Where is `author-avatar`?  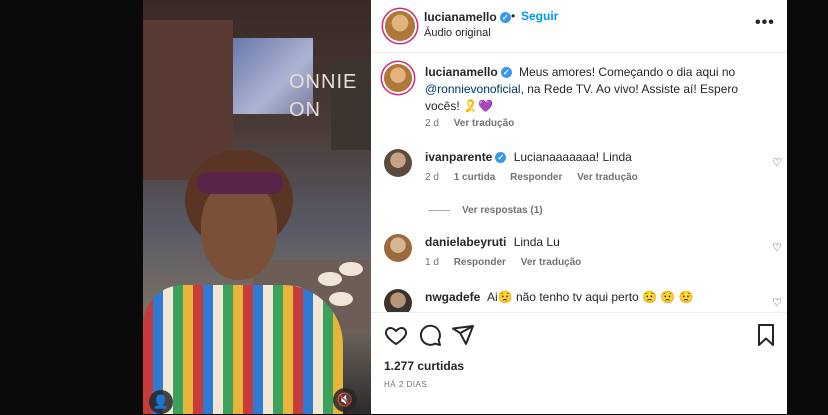 author-avatar is located at coordinates (400, 26).